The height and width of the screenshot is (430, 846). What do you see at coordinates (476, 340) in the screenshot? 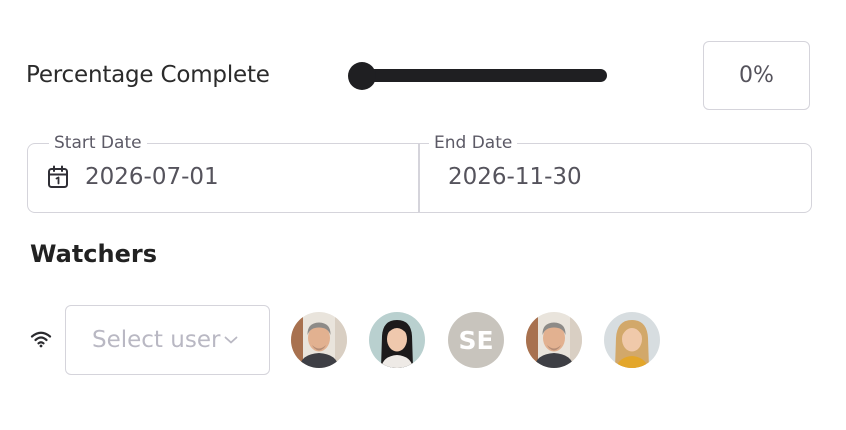
I see `watcher-avatar-3: SE` at bounding box center [476, 340].